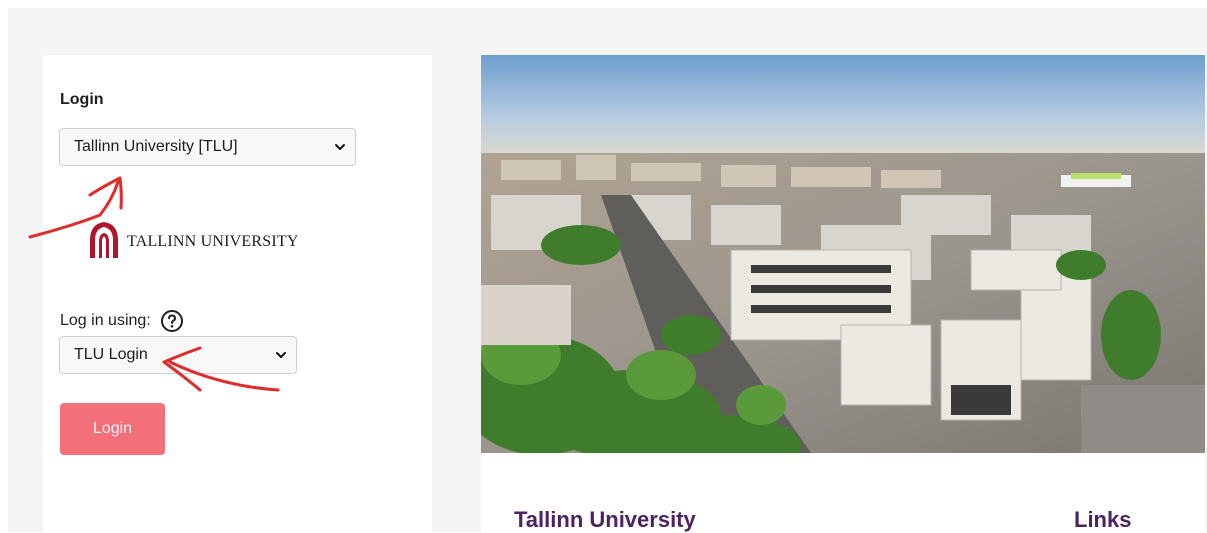  What do you see at coordinates (104, 240) in the screenshot?
I see `tlu-emblem-icon` at bounding box center [104, 240].